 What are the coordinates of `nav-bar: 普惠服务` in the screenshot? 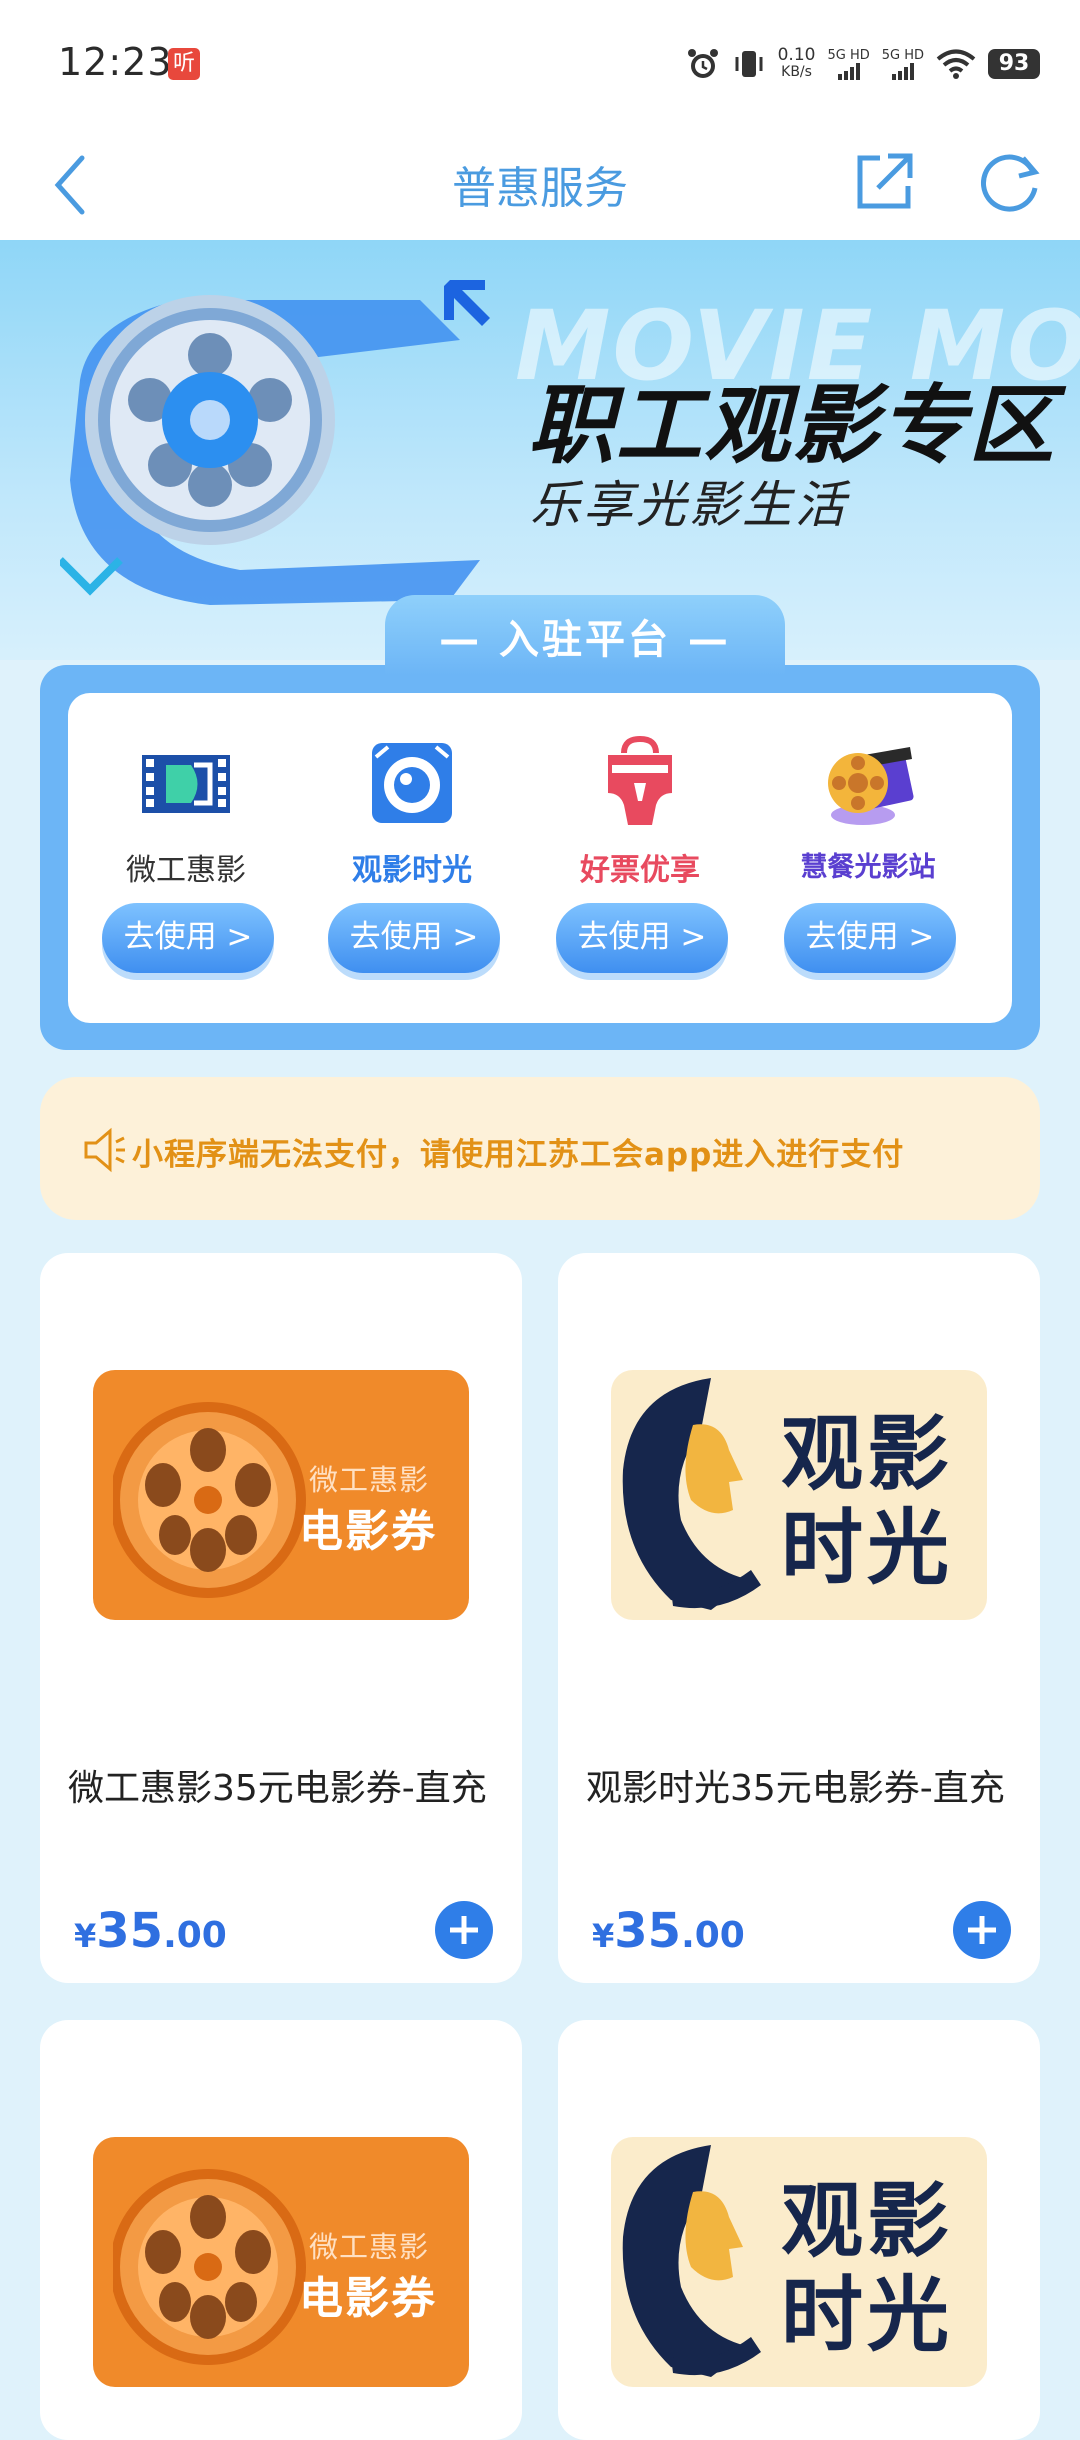 It's located at (540, 185).